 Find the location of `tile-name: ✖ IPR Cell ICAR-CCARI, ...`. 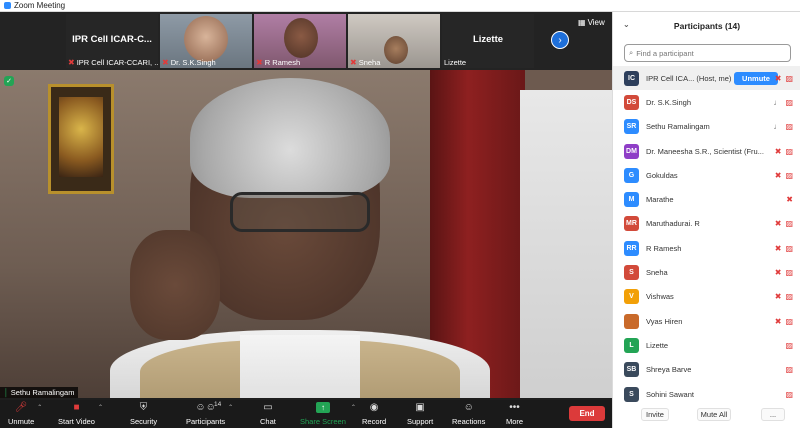

tile-name: ✖ IPR Cell ICAR-CCARI, ... is located at coordinates (113, 62).